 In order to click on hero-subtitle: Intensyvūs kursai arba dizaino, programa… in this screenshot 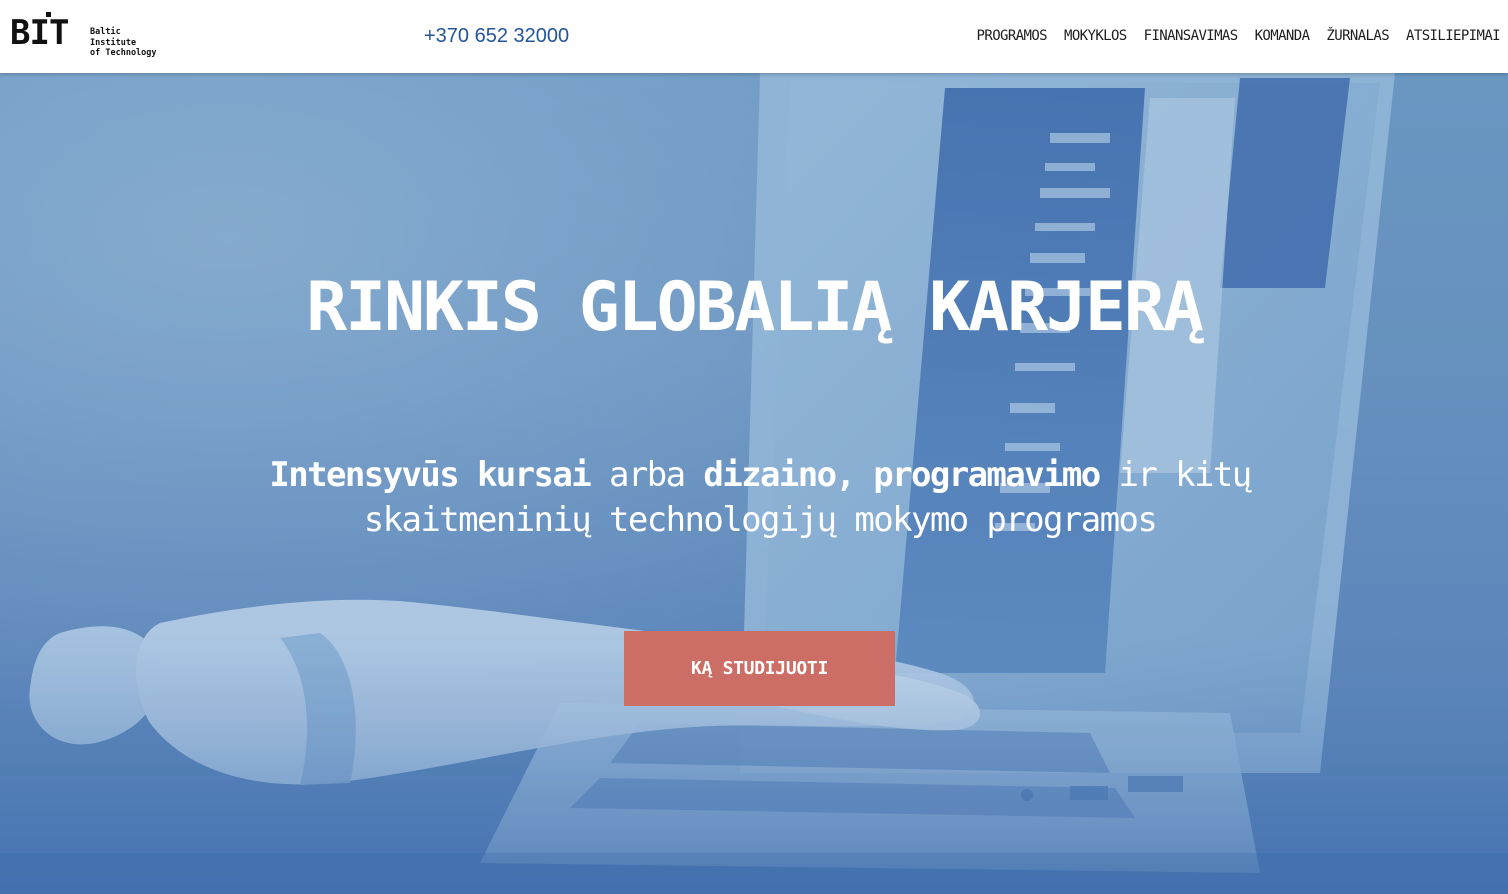, I will do `click(760, 498)`.